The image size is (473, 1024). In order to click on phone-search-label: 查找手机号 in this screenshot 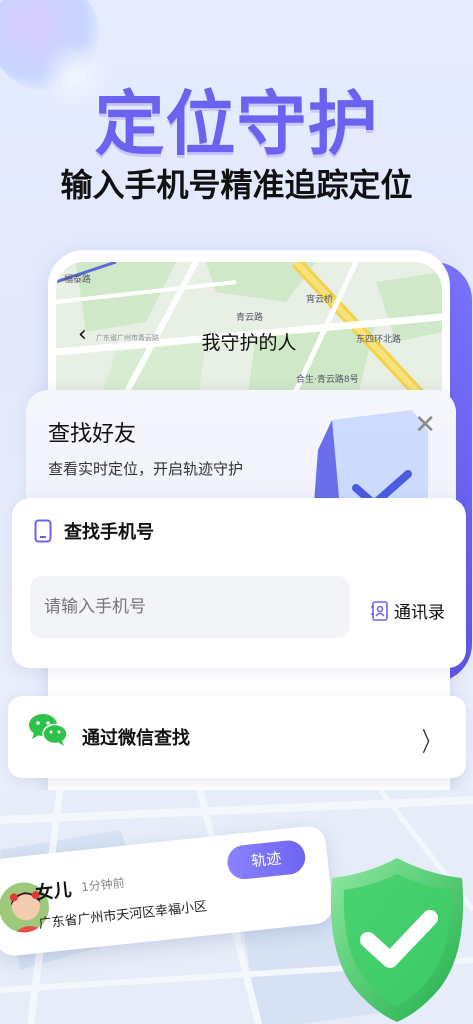, I will do `click(109, 532)`.